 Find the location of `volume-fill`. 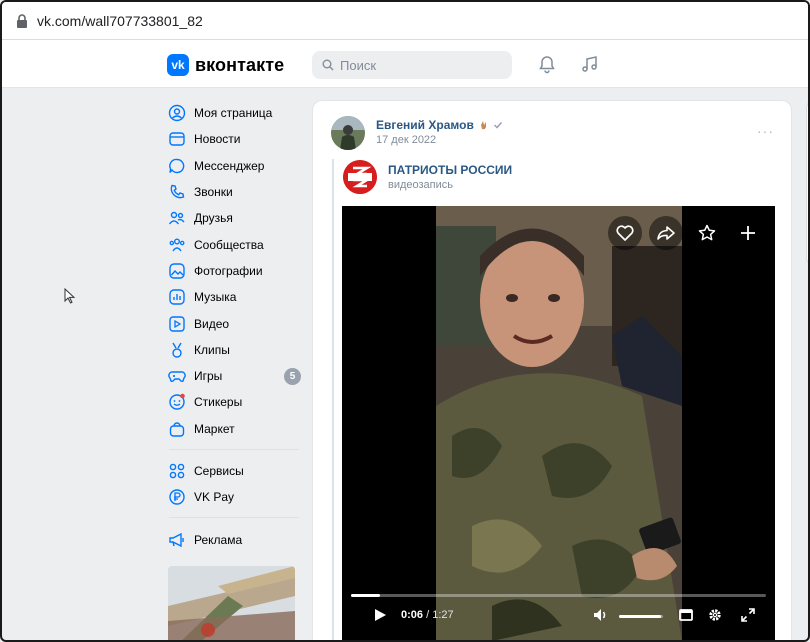

volume-fill is located at coordinates (640, 616).